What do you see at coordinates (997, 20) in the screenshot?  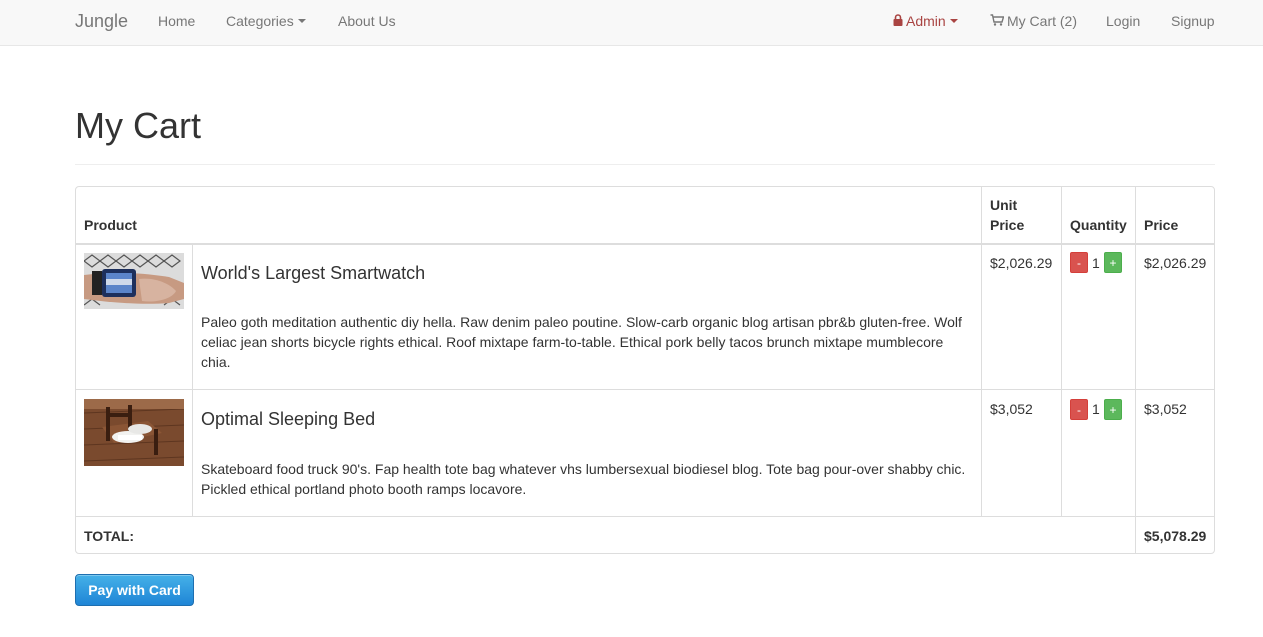 I see `cart-icon` at bounding box center [997, 20].